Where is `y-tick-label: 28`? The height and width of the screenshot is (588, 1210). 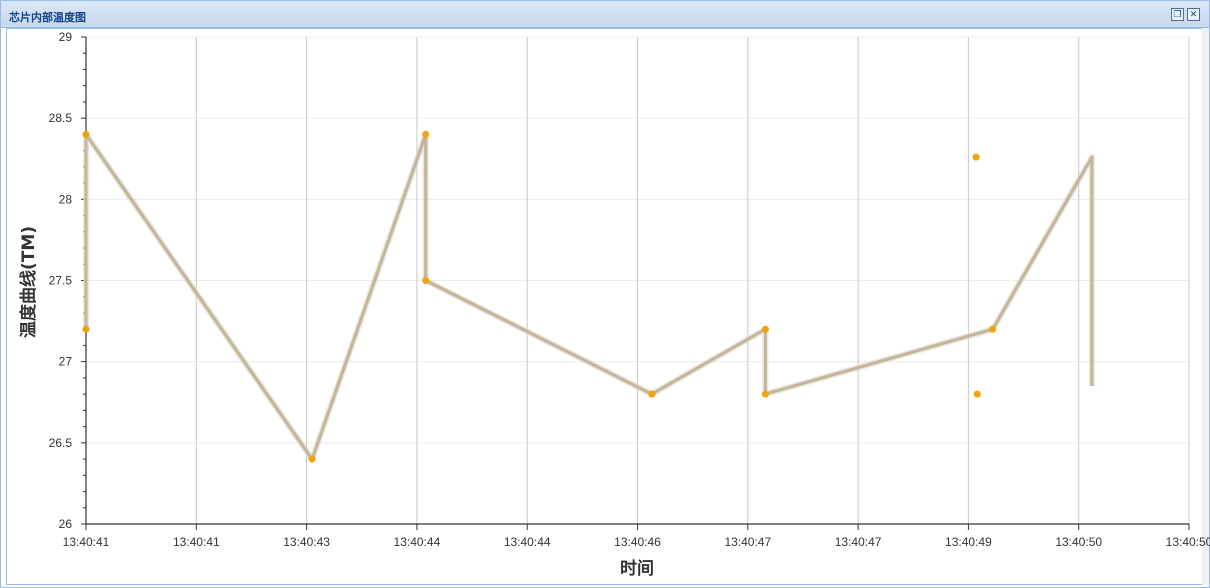
y-tick-label: 28 is located at coordinates (66, 199).